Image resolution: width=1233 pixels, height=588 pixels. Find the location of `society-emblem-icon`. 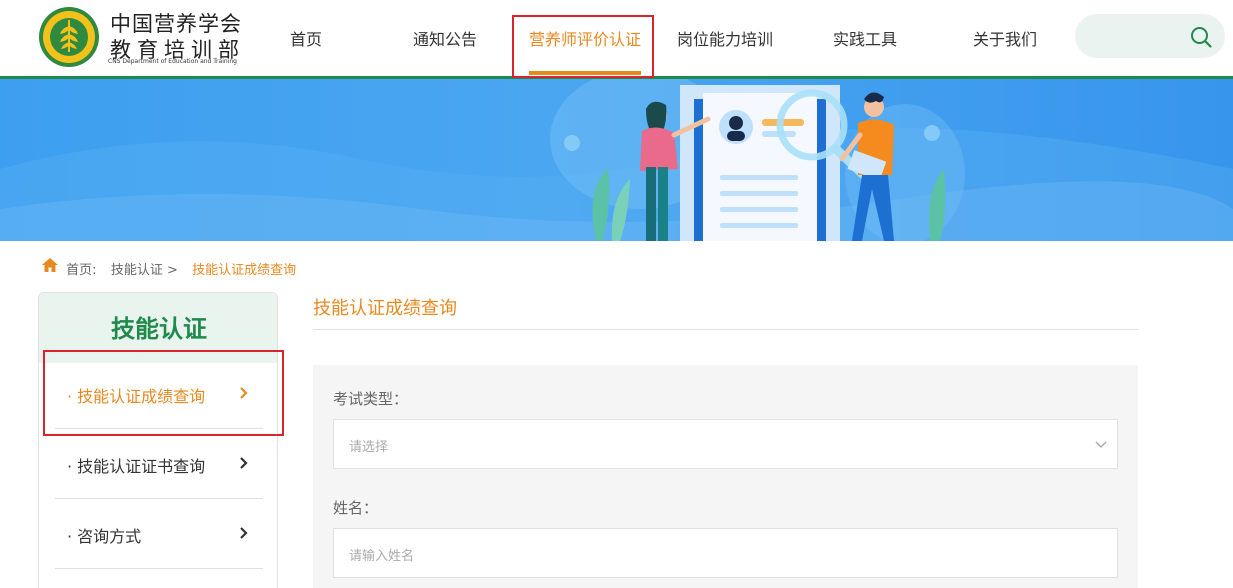

society-emblem-icon is located at coordinates (69, 37).